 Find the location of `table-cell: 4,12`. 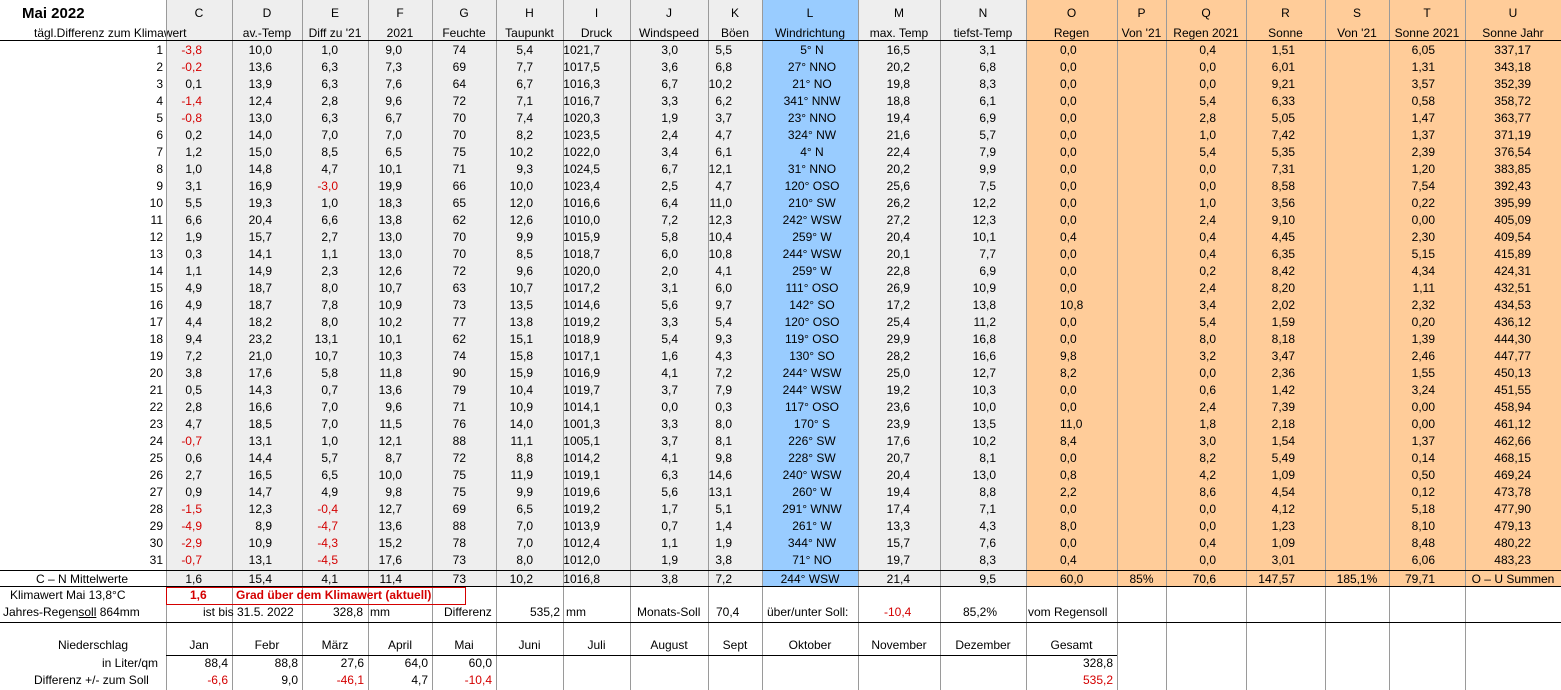

table-cell: 4,12 is located at coordinates (1285, 509).